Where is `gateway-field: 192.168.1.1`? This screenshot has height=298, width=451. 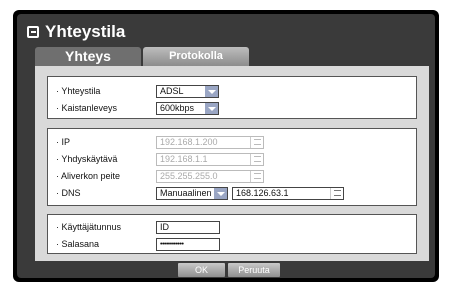
gateway-field: 192.168.1.1 is located at coordinates (210, 159).